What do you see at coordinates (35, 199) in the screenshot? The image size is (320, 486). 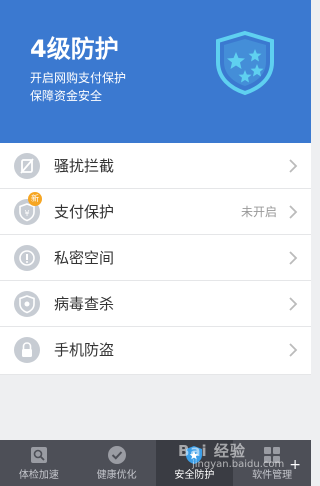 I see `new-badge: 新` at bounding box center [35, 199].